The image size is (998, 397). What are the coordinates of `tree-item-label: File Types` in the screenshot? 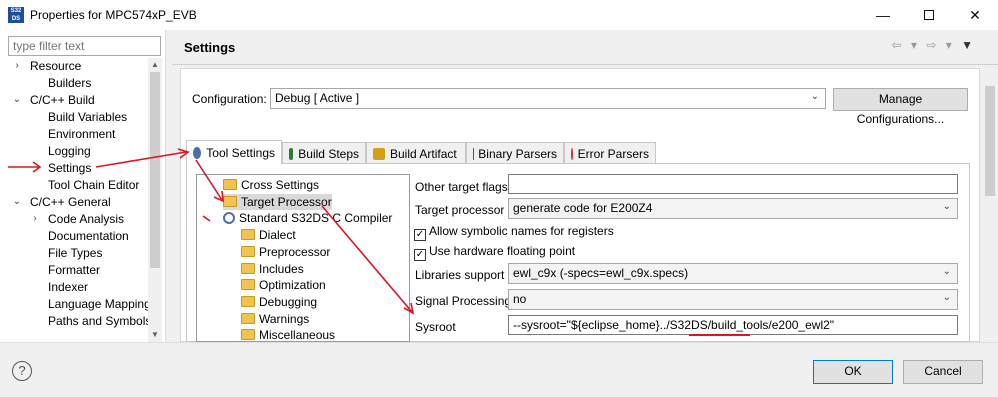 It's located at (75, 253).